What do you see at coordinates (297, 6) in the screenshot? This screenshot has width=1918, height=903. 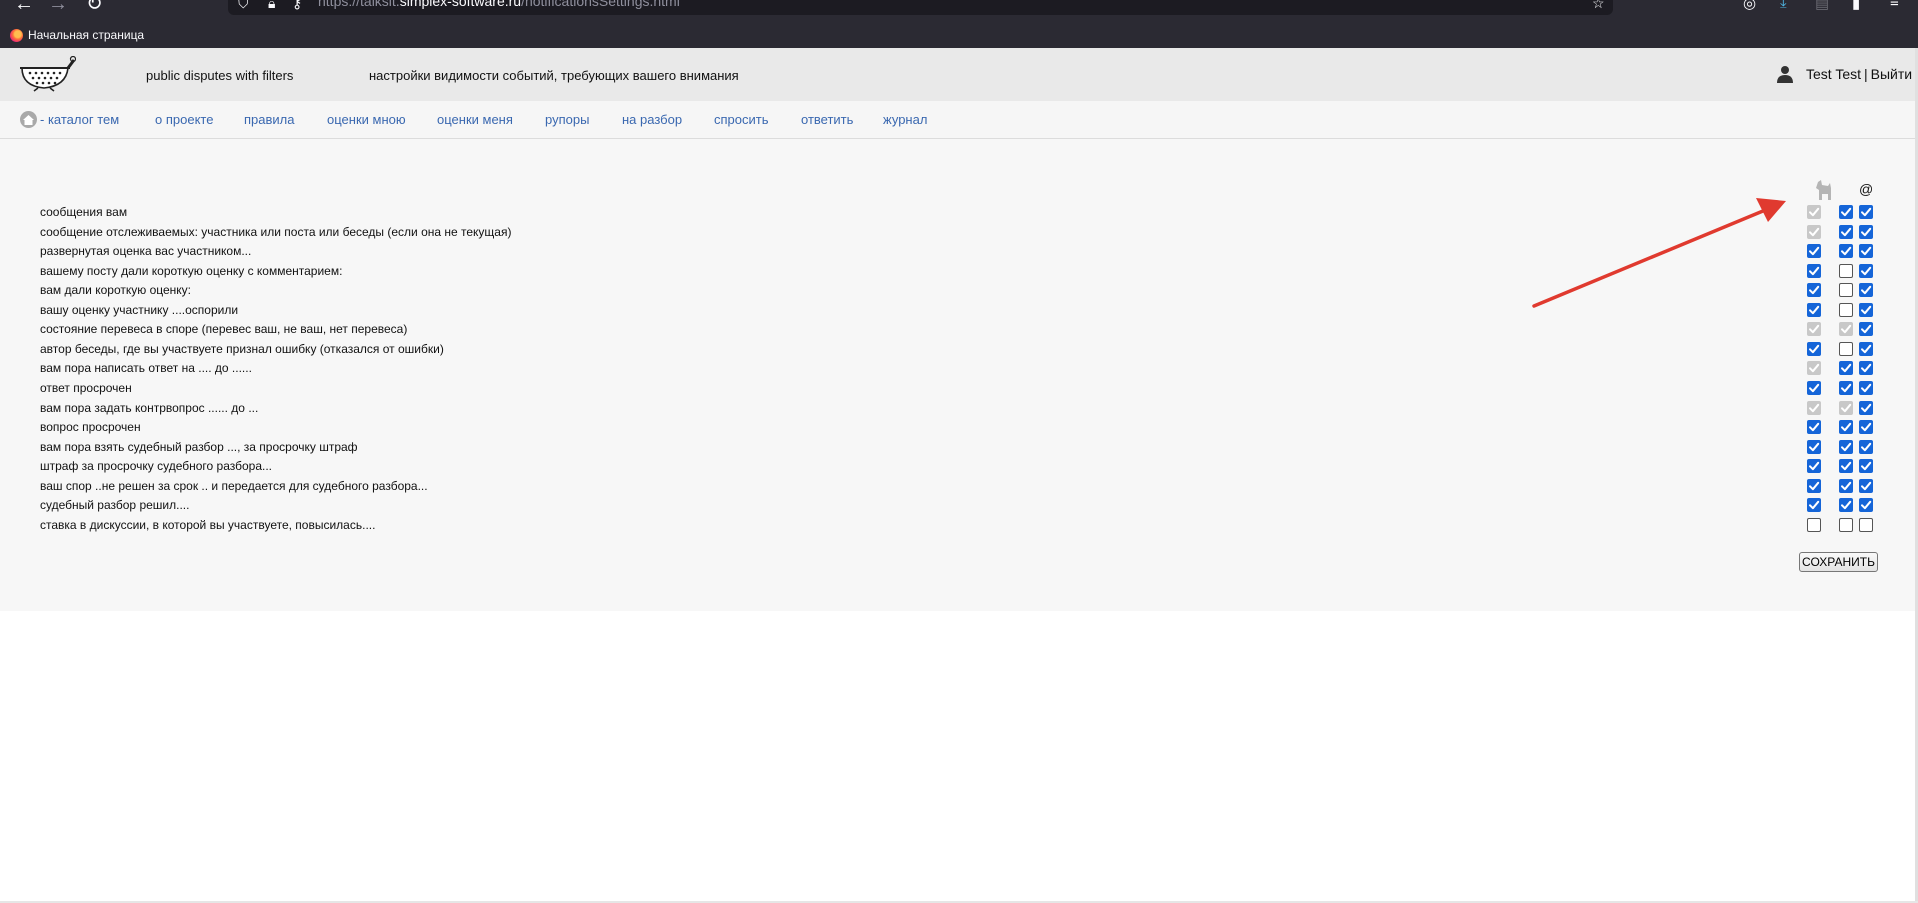 I see `permissions-icon: ⚷` at bounding box center [297, 6].